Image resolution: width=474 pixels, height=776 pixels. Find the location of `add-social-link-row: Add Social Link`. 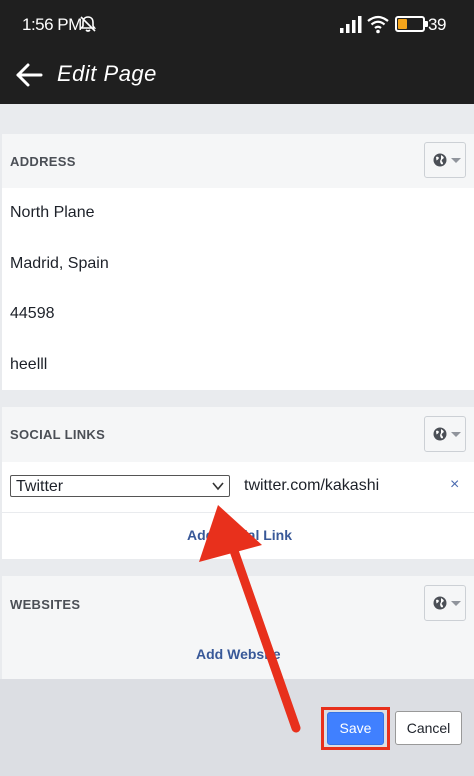

add-social-link-row: Add Social Link is located at coordinates (238, 536).